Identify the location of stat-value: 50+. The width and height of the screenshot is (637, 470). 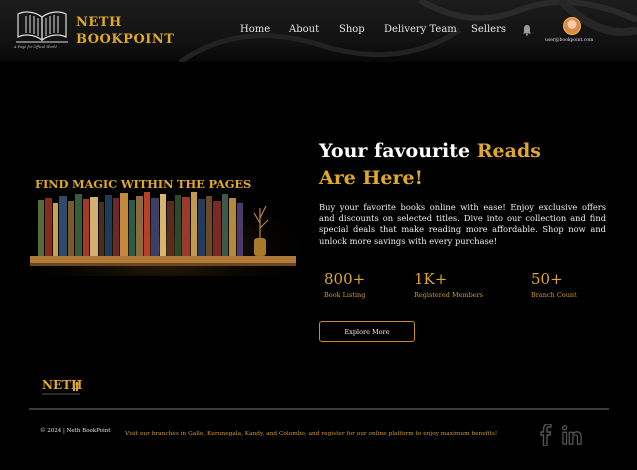
(547, 279).